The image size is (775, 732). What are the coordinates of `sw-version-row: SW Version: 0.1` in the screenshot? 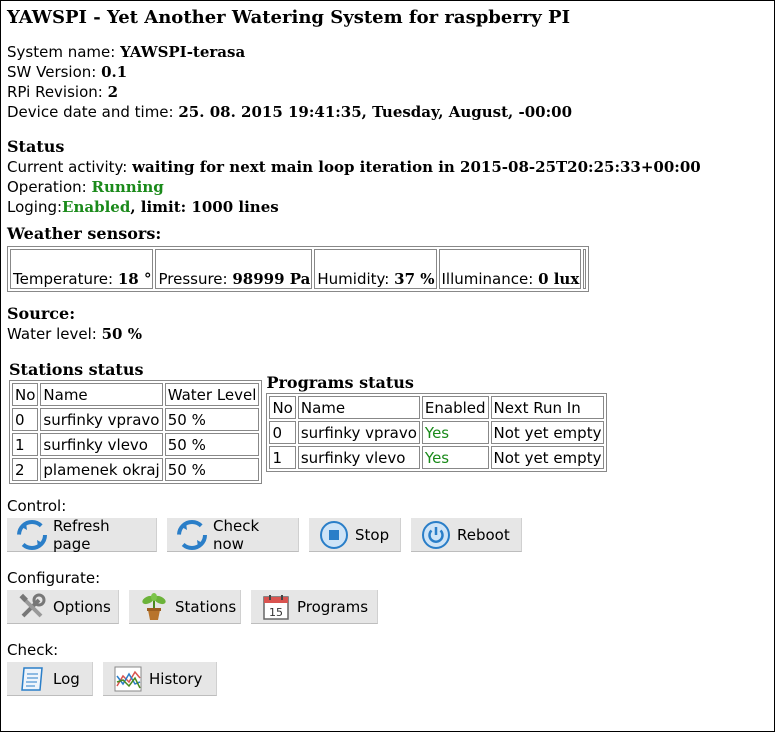 It's located at (390, 72).